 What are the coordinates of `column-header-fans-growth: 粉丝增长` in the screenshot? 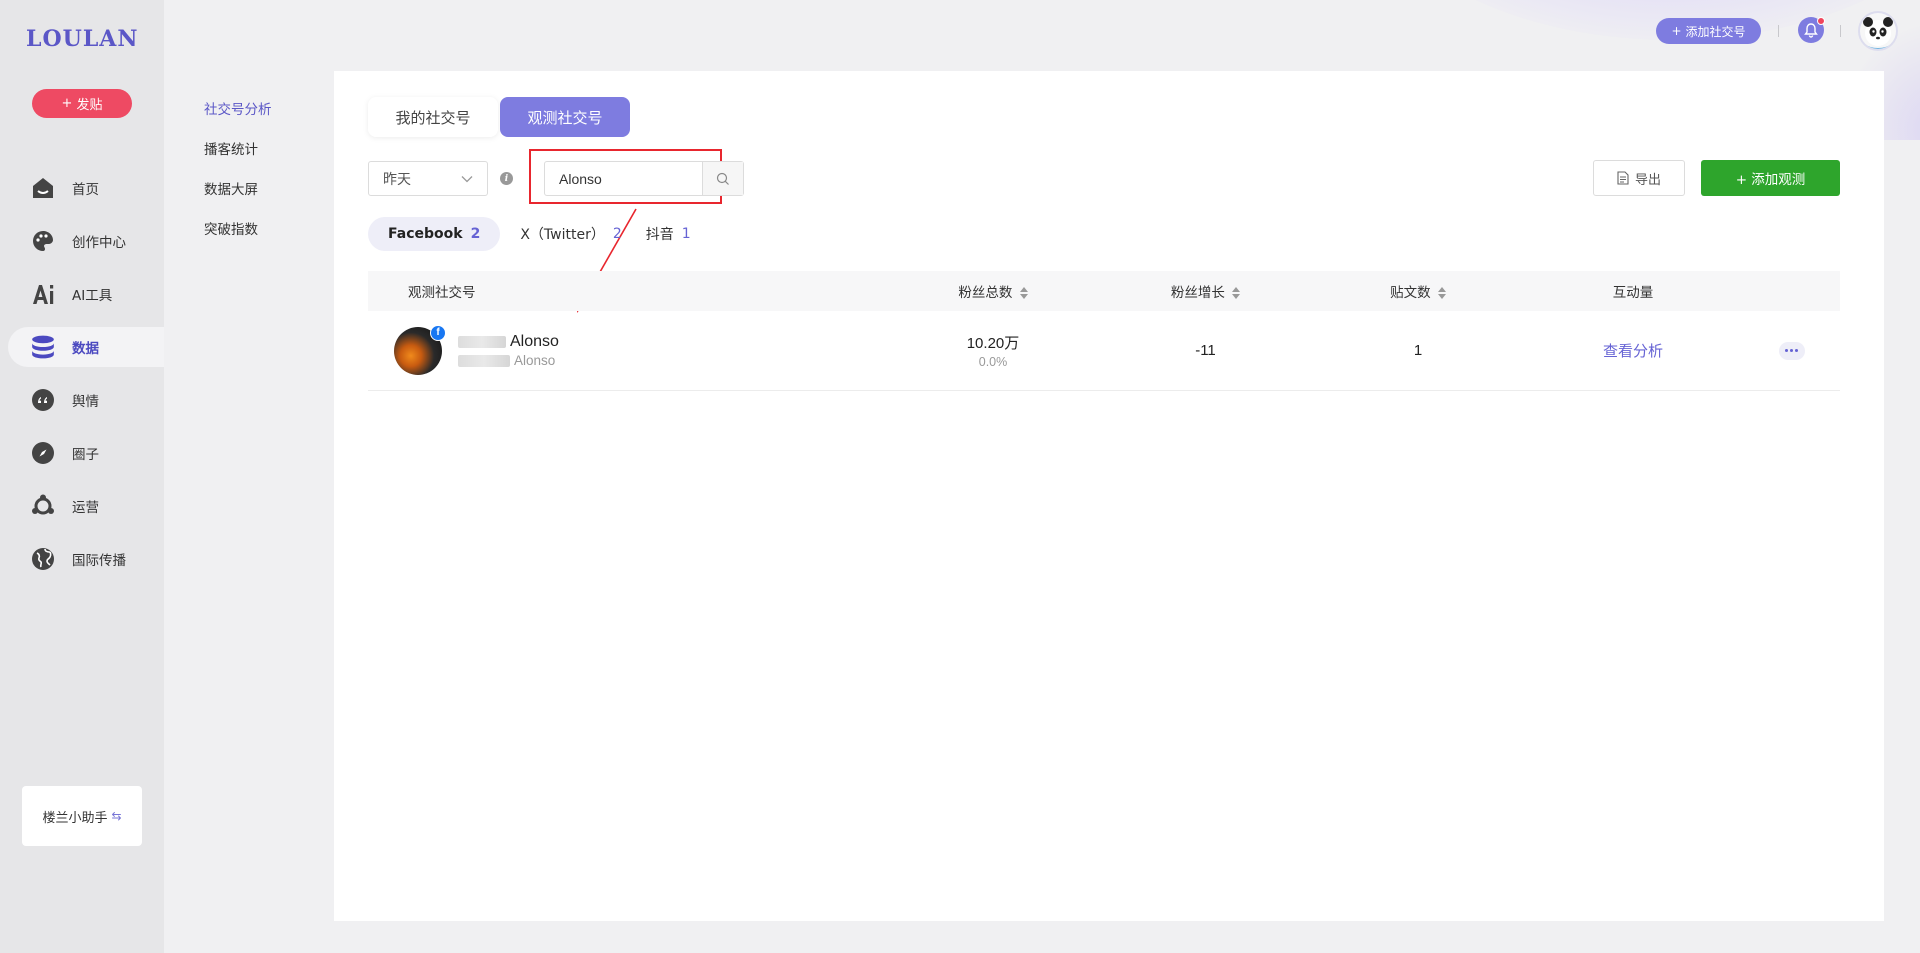 It's located at (1205, 291).